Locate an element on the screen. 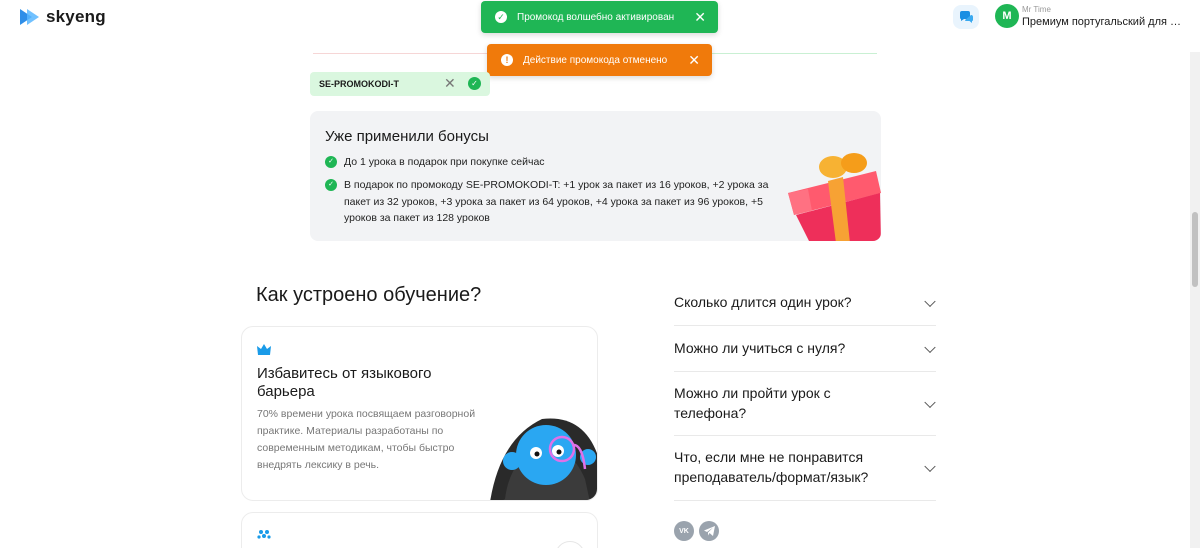  logo-mark-icon is located at coordinates (29, 17).